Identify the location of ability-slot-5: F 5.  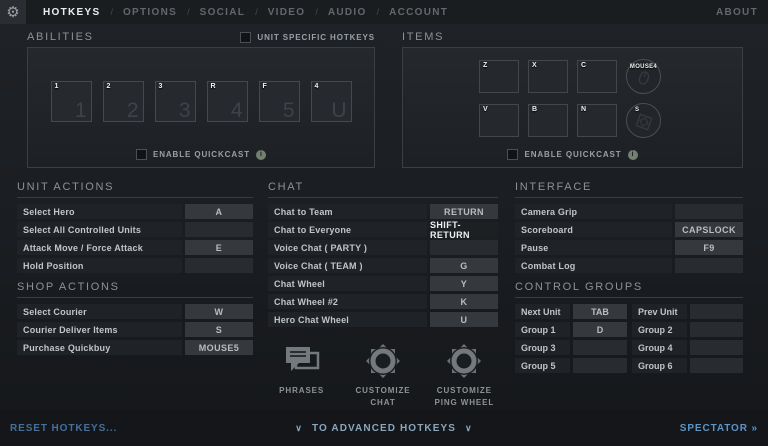
(279, 101).